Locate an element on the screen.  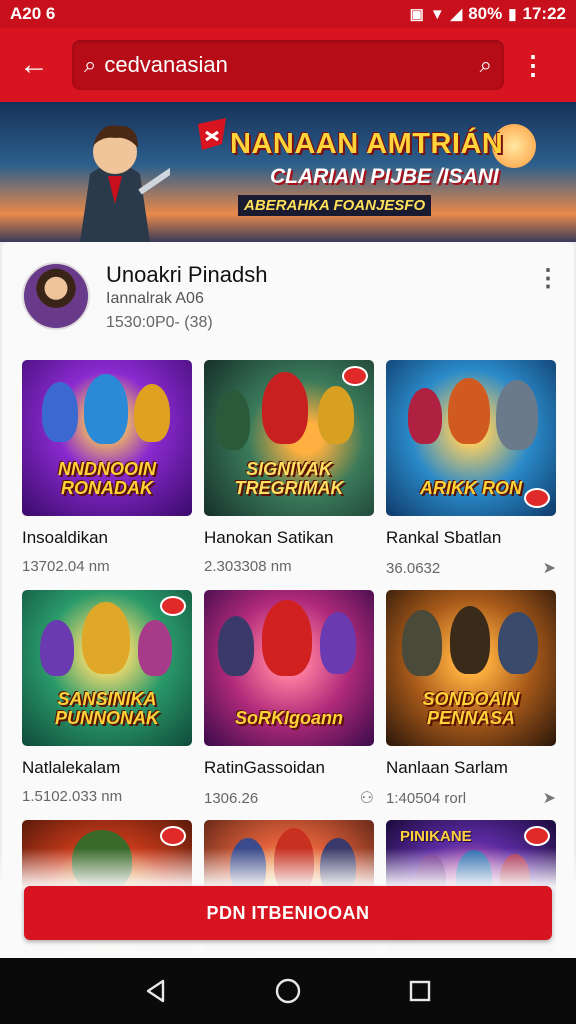
wifi-icon: ▼ is located at coordinates (437, 14).